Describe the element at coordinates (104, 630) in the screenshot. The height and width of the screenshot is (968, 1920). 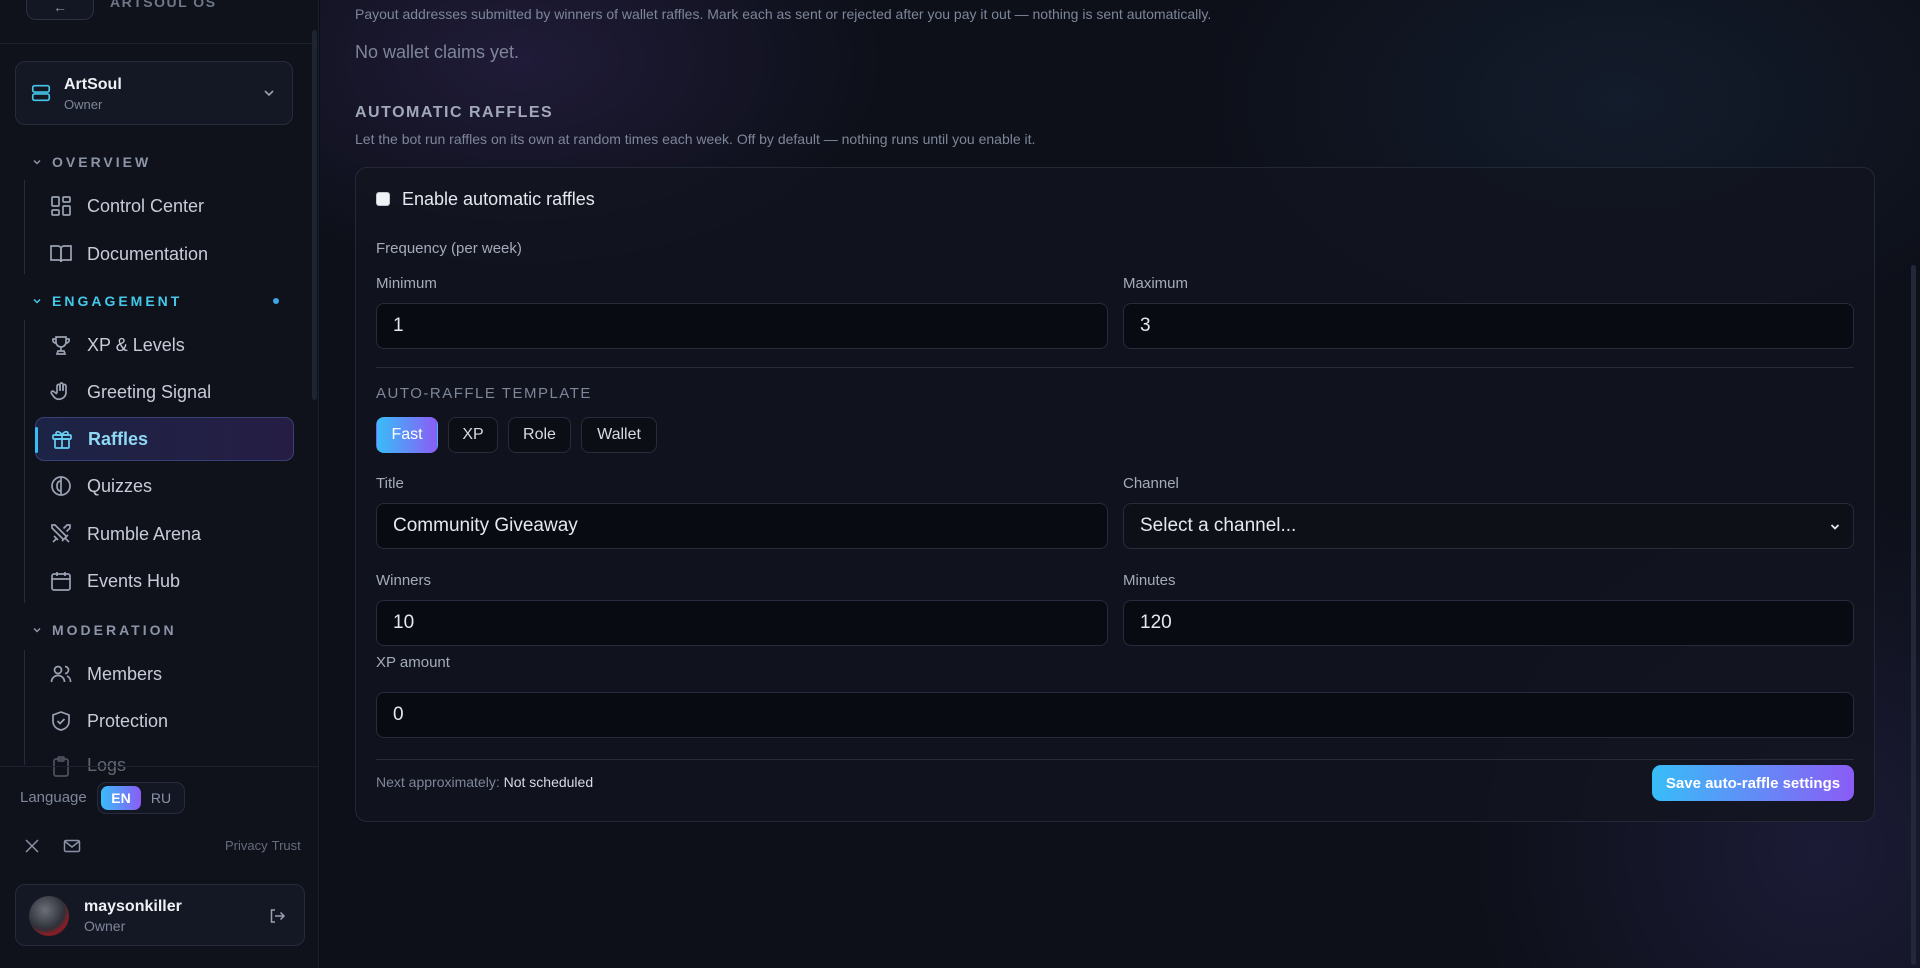
I see `section-moderation: MODERATION` at that location.